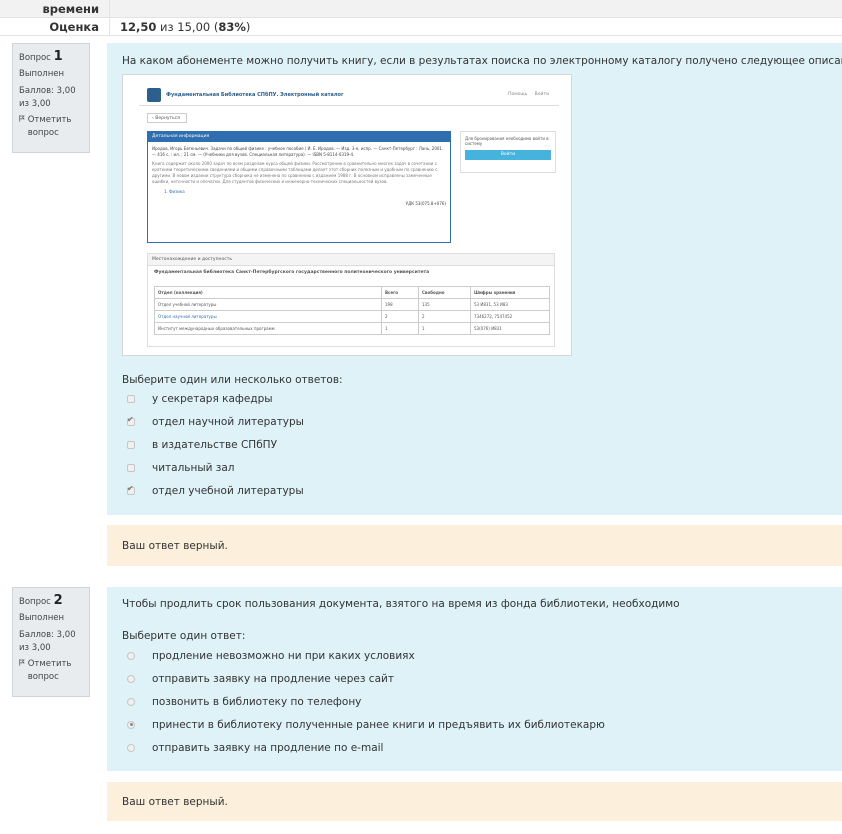 The height and width of the screenshot is (834, 842). I want to click on table-header: Всего, so click(400, 292).